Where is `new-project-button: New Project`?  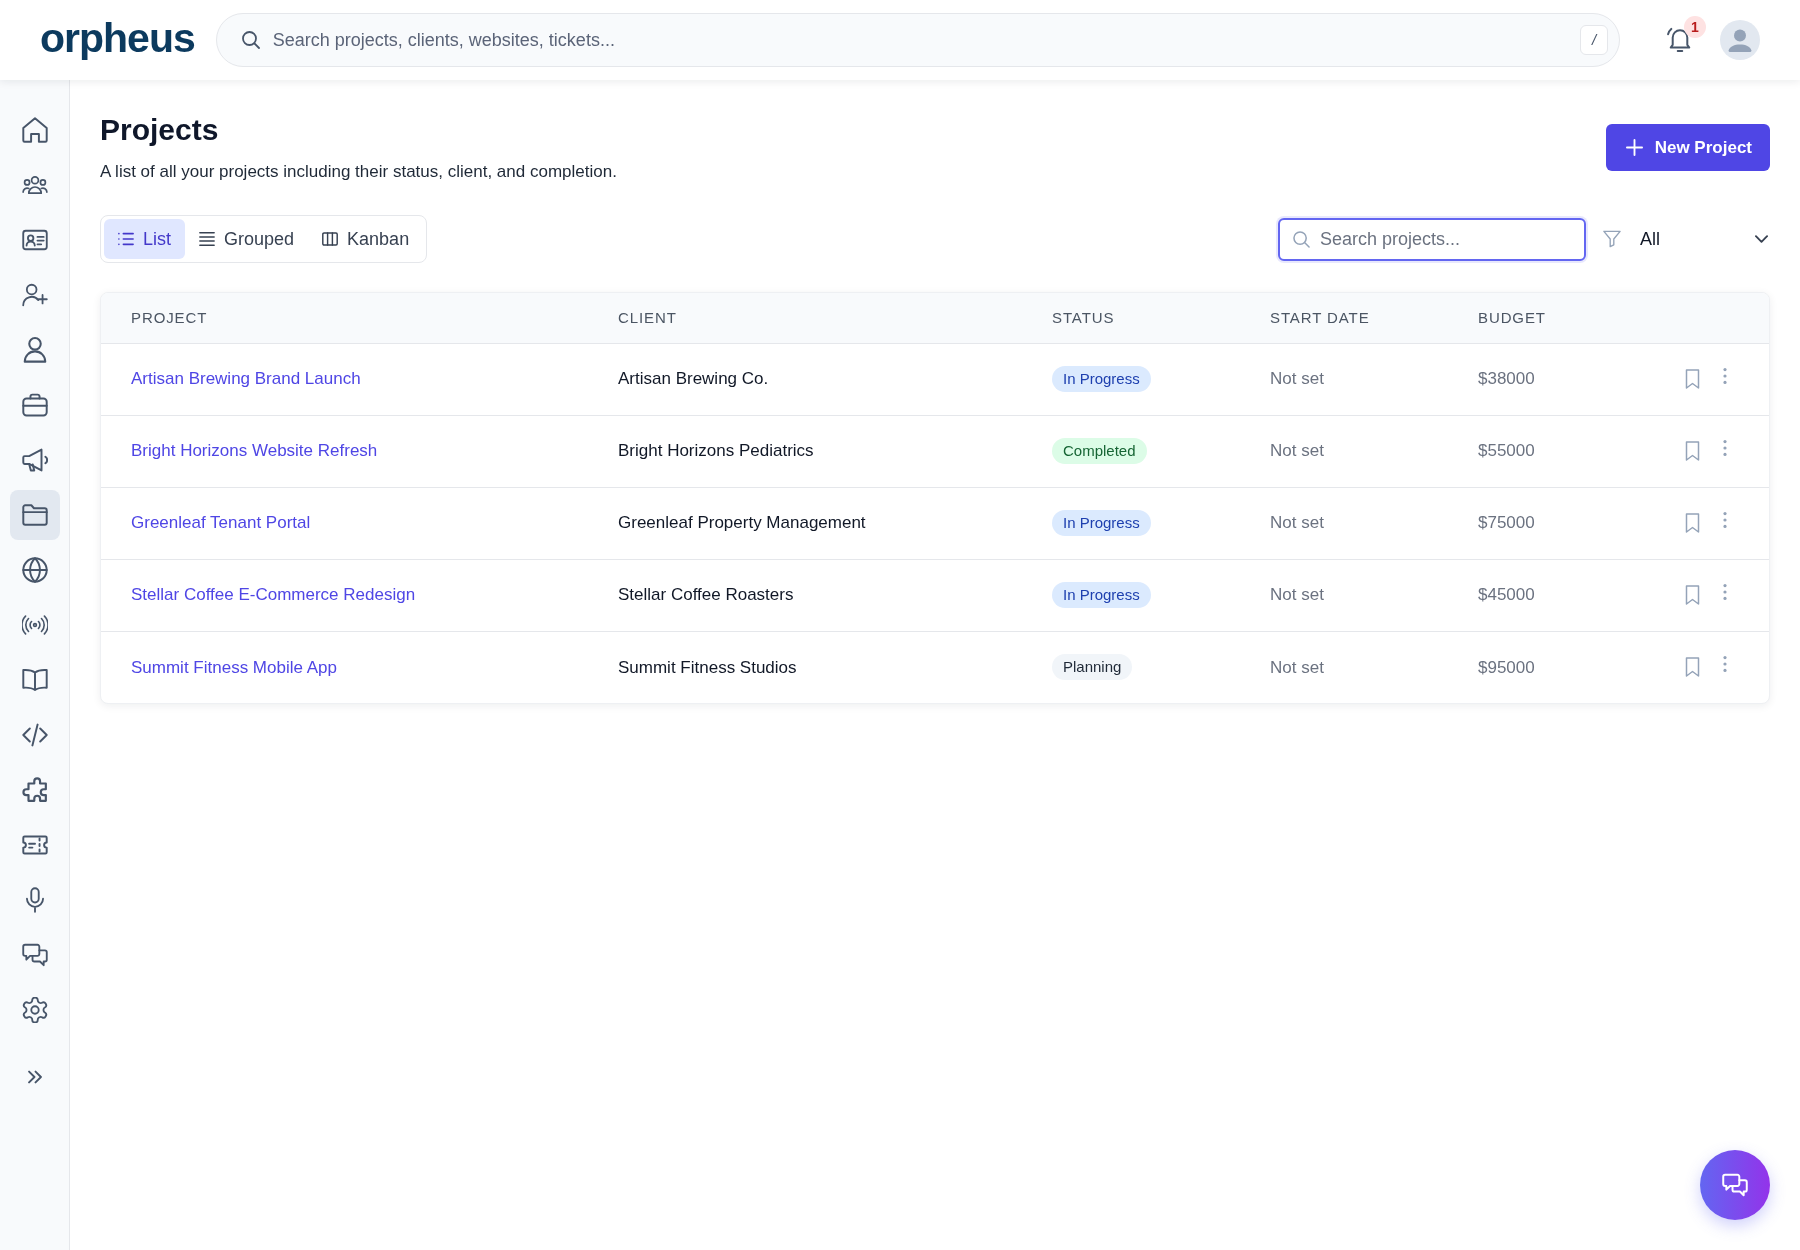
new-project-button: New Project is located at coordinates (1687, 147).